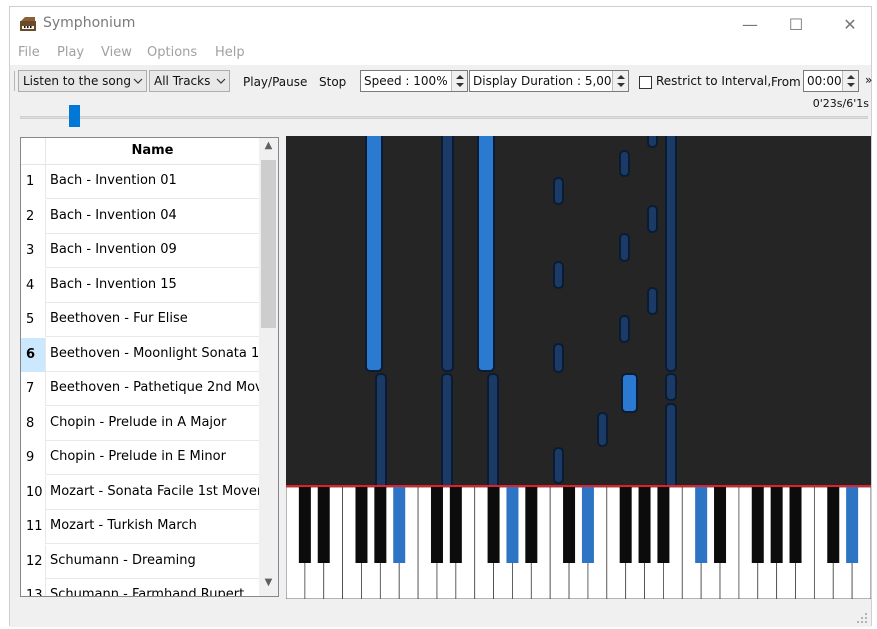 This screenshot has width=877, height=629. Describe the element at coordinates (28, 24) in the screenshot. I see `piano-app-icon` at that location.